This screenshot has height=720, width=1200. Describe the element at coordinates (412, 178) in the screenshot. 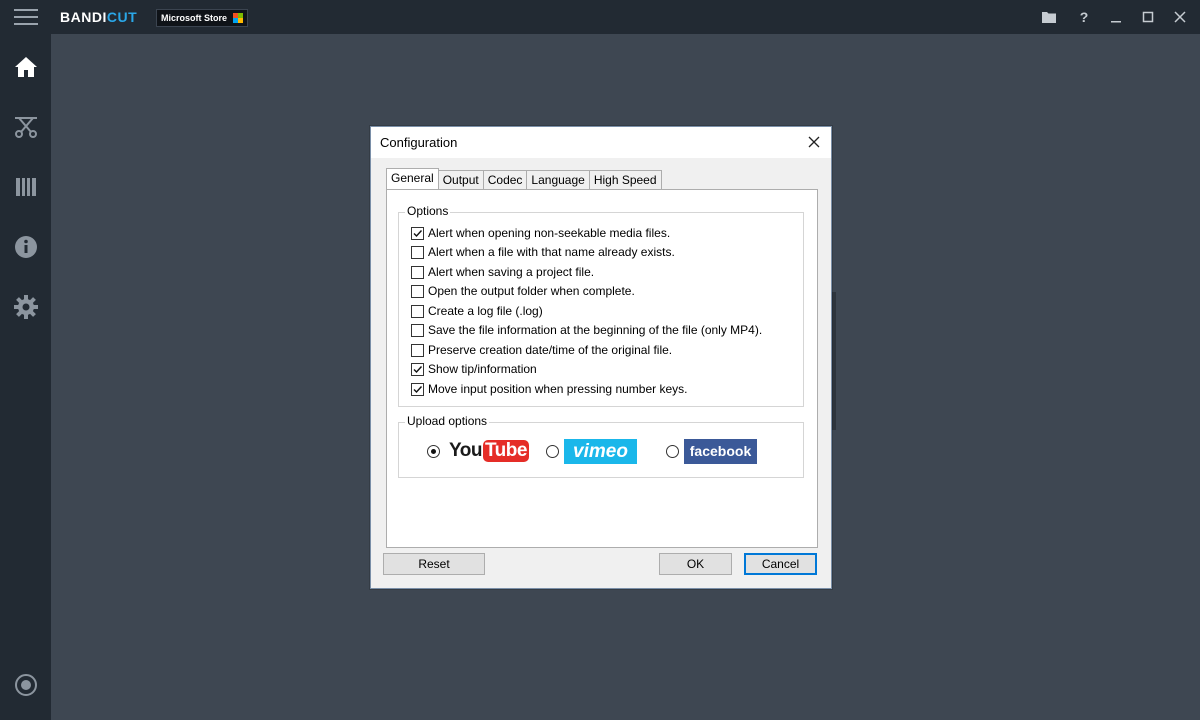

I see `tab-general: General` at that location.